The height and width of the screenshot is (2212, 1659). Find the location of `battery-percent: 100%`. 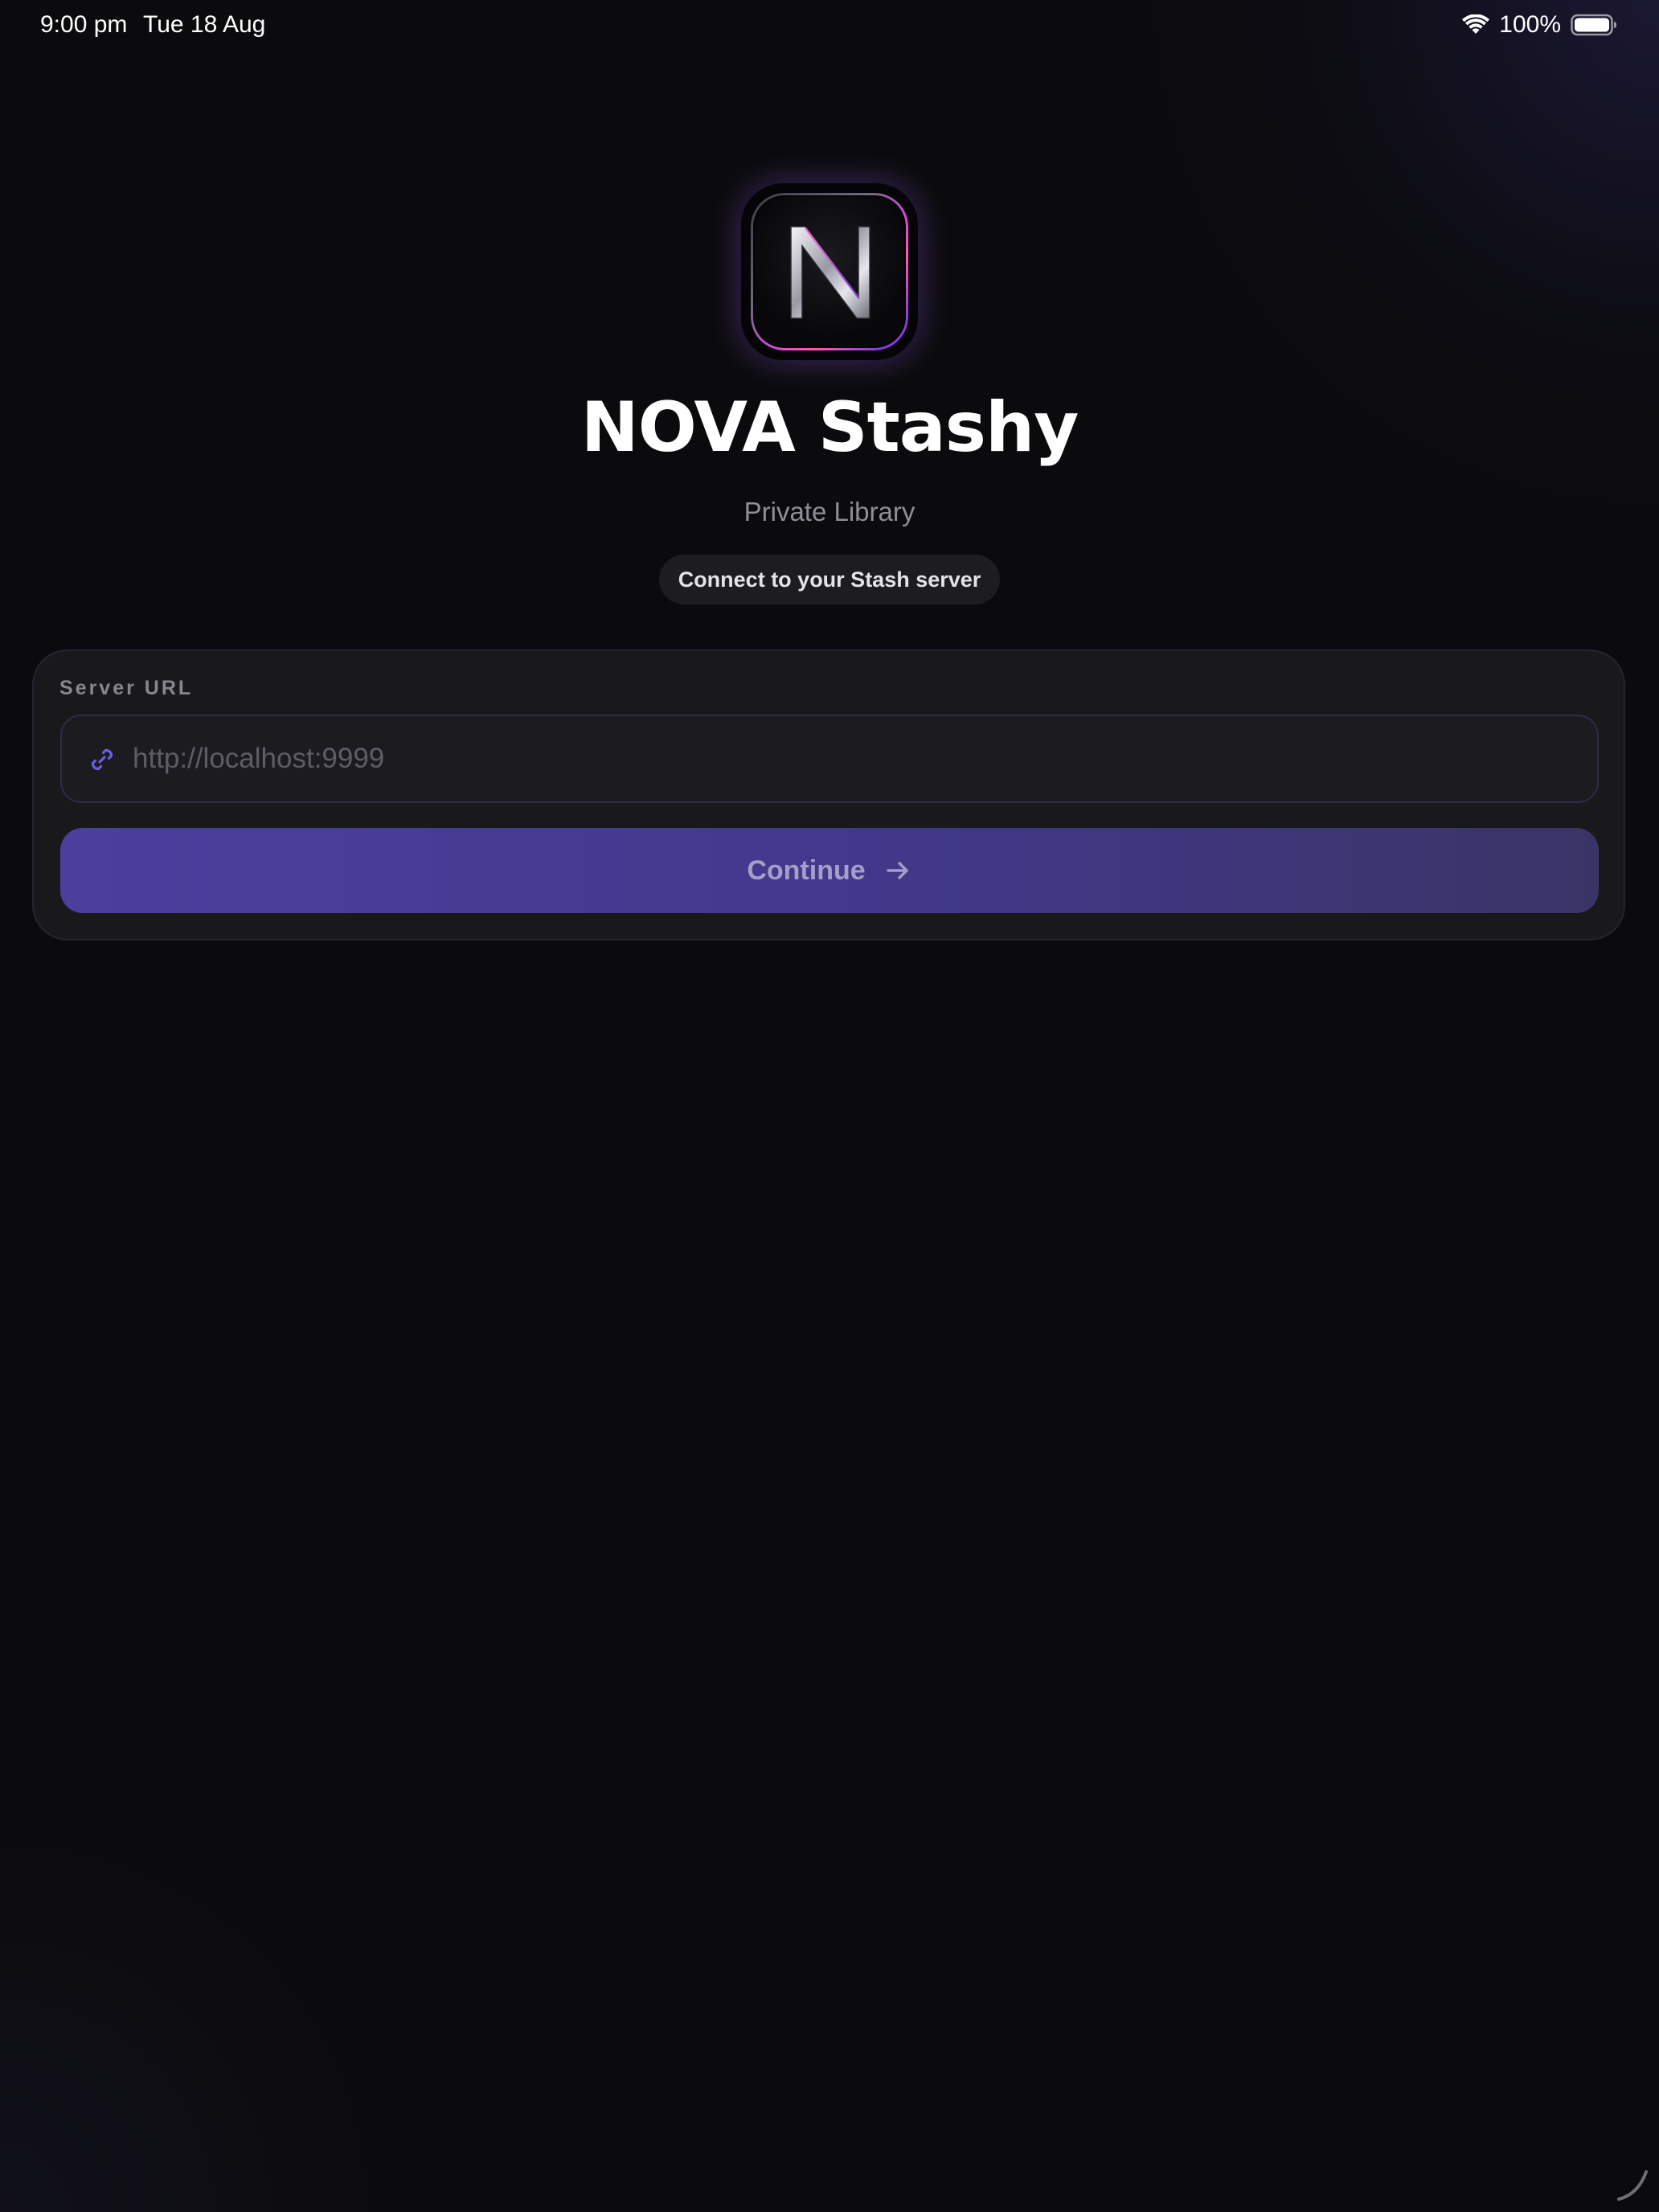

battery-percent: 100% is located at coordinates (1530, 24).